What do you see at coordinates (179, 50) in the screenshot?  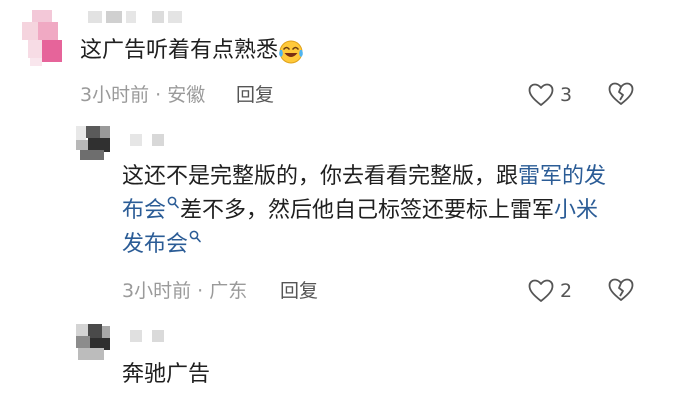 I see `comment-body: 这广告听着有点熟悉` at bounding box center [179, 50].